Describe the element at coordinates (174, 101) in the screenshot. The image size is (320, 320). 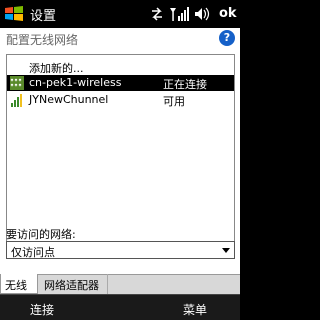
I see `network-status: 可用` at that location.